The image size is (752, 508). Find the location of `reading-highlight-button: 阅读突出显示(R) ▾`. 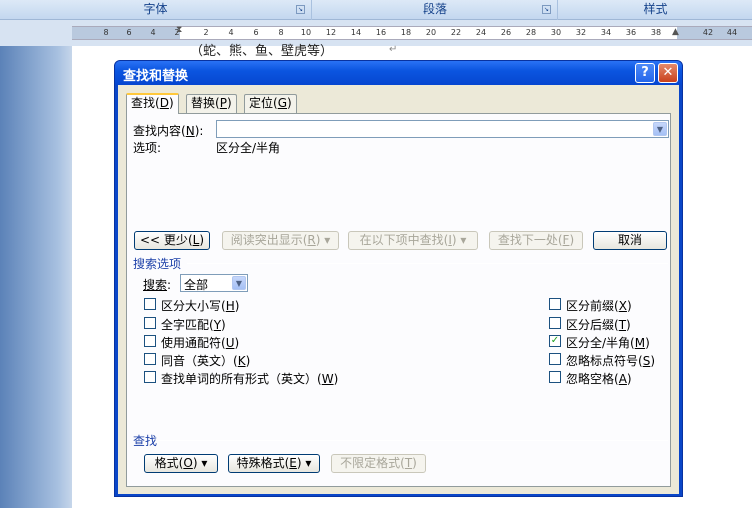

reading-highlight-button: 阅读突出显示(R) ▾ is located at coordinates (280, 240).